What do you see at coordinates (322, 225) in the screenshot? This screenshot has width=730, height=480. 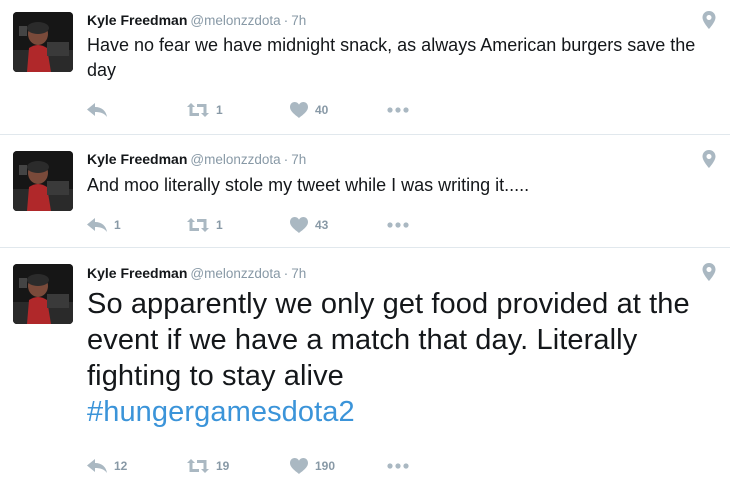 I see `like-count: 43` at bounding box center [322, 225].